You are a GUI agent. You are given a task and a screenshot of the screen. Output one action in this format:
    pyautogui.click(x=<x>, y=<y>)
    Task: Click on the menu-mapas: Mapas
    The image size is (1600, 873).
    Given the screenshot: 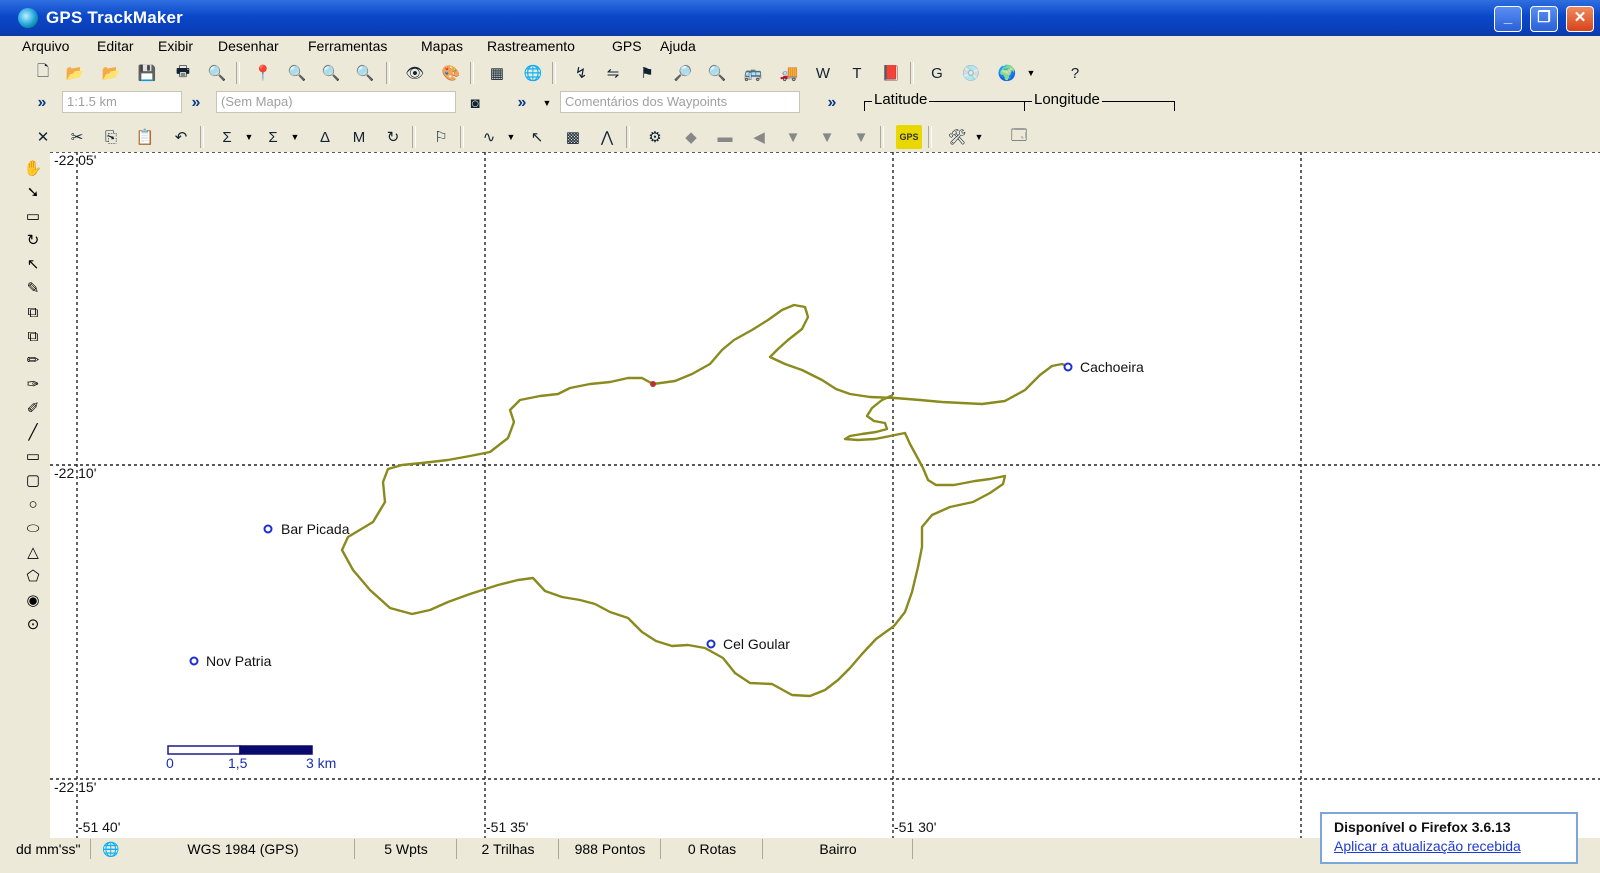 What is the action you would take?
    pyautogui.click(x=442, y=46)
    